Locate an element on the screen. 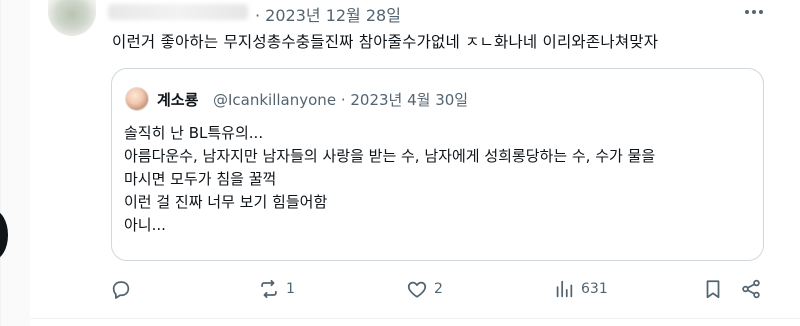 Image resolution: width=800 pixels, height=326 pixels. tweet-date: · 2023년 12월 28일 is located at coordinates (328, 14).